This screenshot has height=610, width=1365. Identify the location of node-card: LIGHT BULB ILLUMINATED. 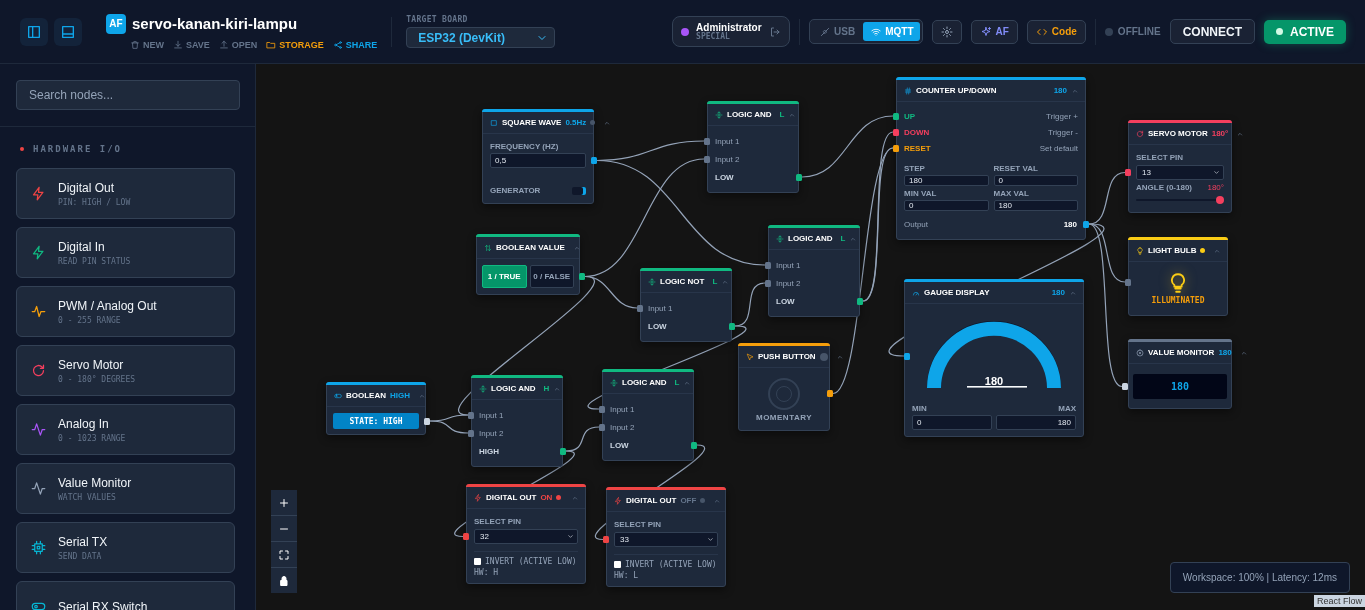
(1178, 276).